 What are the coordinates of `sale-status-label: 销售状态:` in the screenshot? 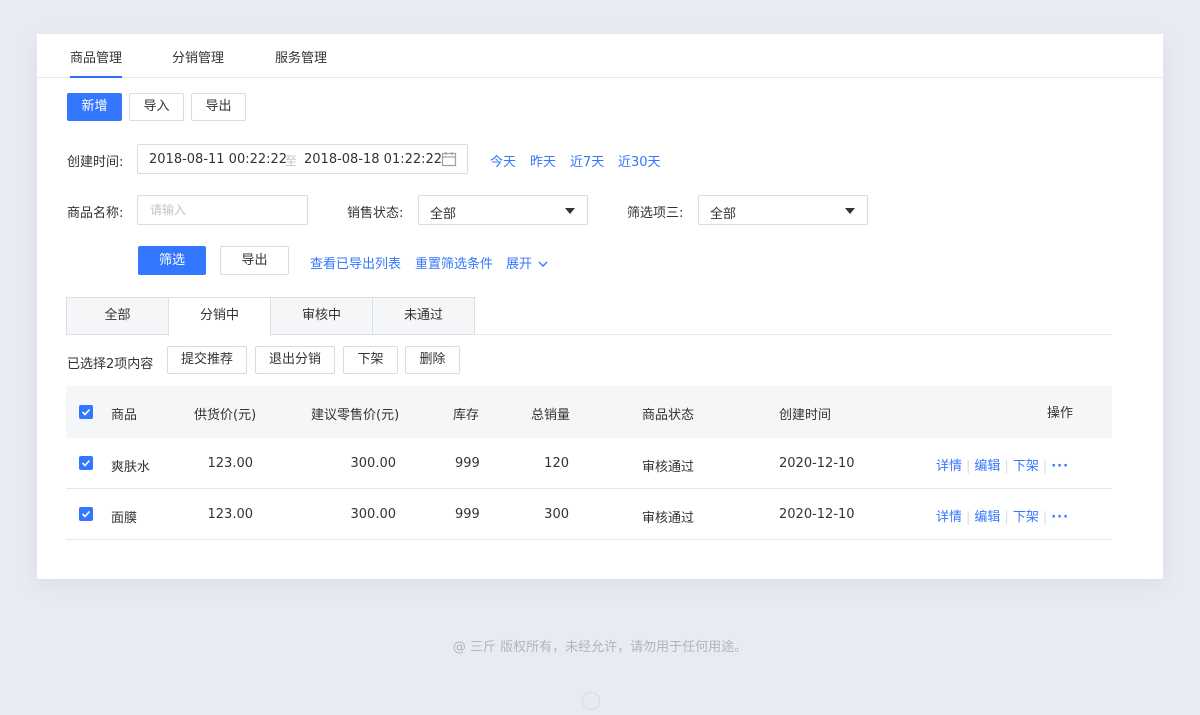 It's located at (375, 213).